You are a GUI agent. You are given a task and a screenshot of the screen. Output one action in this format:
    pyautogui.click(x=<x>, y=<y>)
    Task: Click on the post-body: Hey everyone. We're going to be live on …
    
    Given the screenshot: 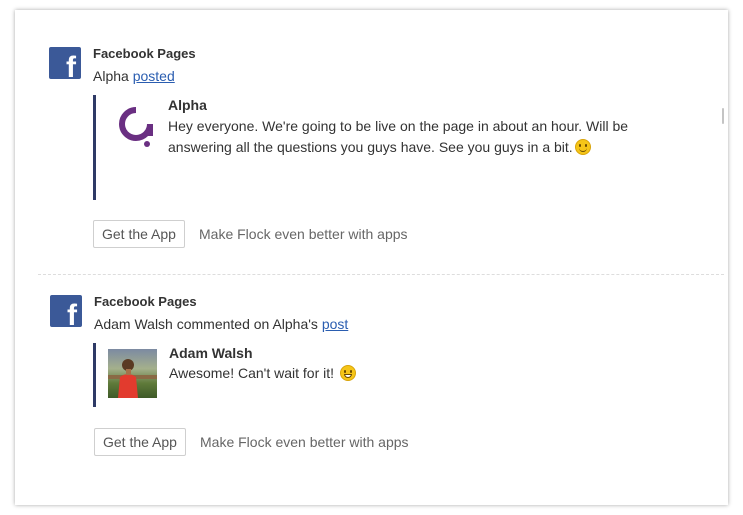 What is the action you would take?
    pyautogui.click(x=398, y=136)
    